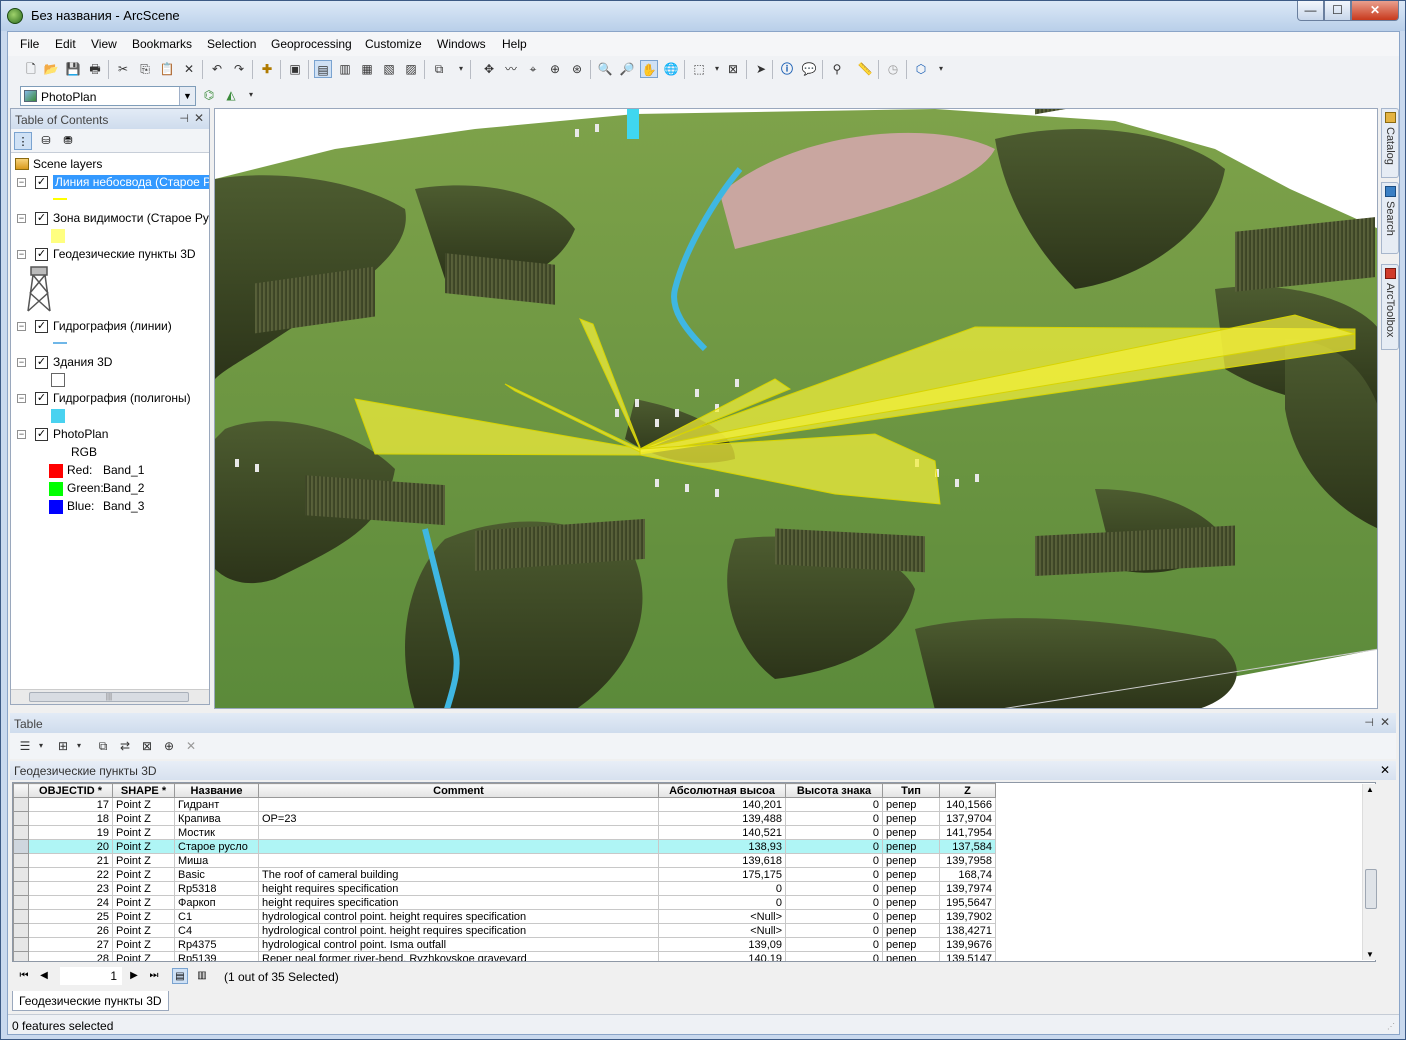  I want to click on table-cell: 140,19, so click(722, 956).